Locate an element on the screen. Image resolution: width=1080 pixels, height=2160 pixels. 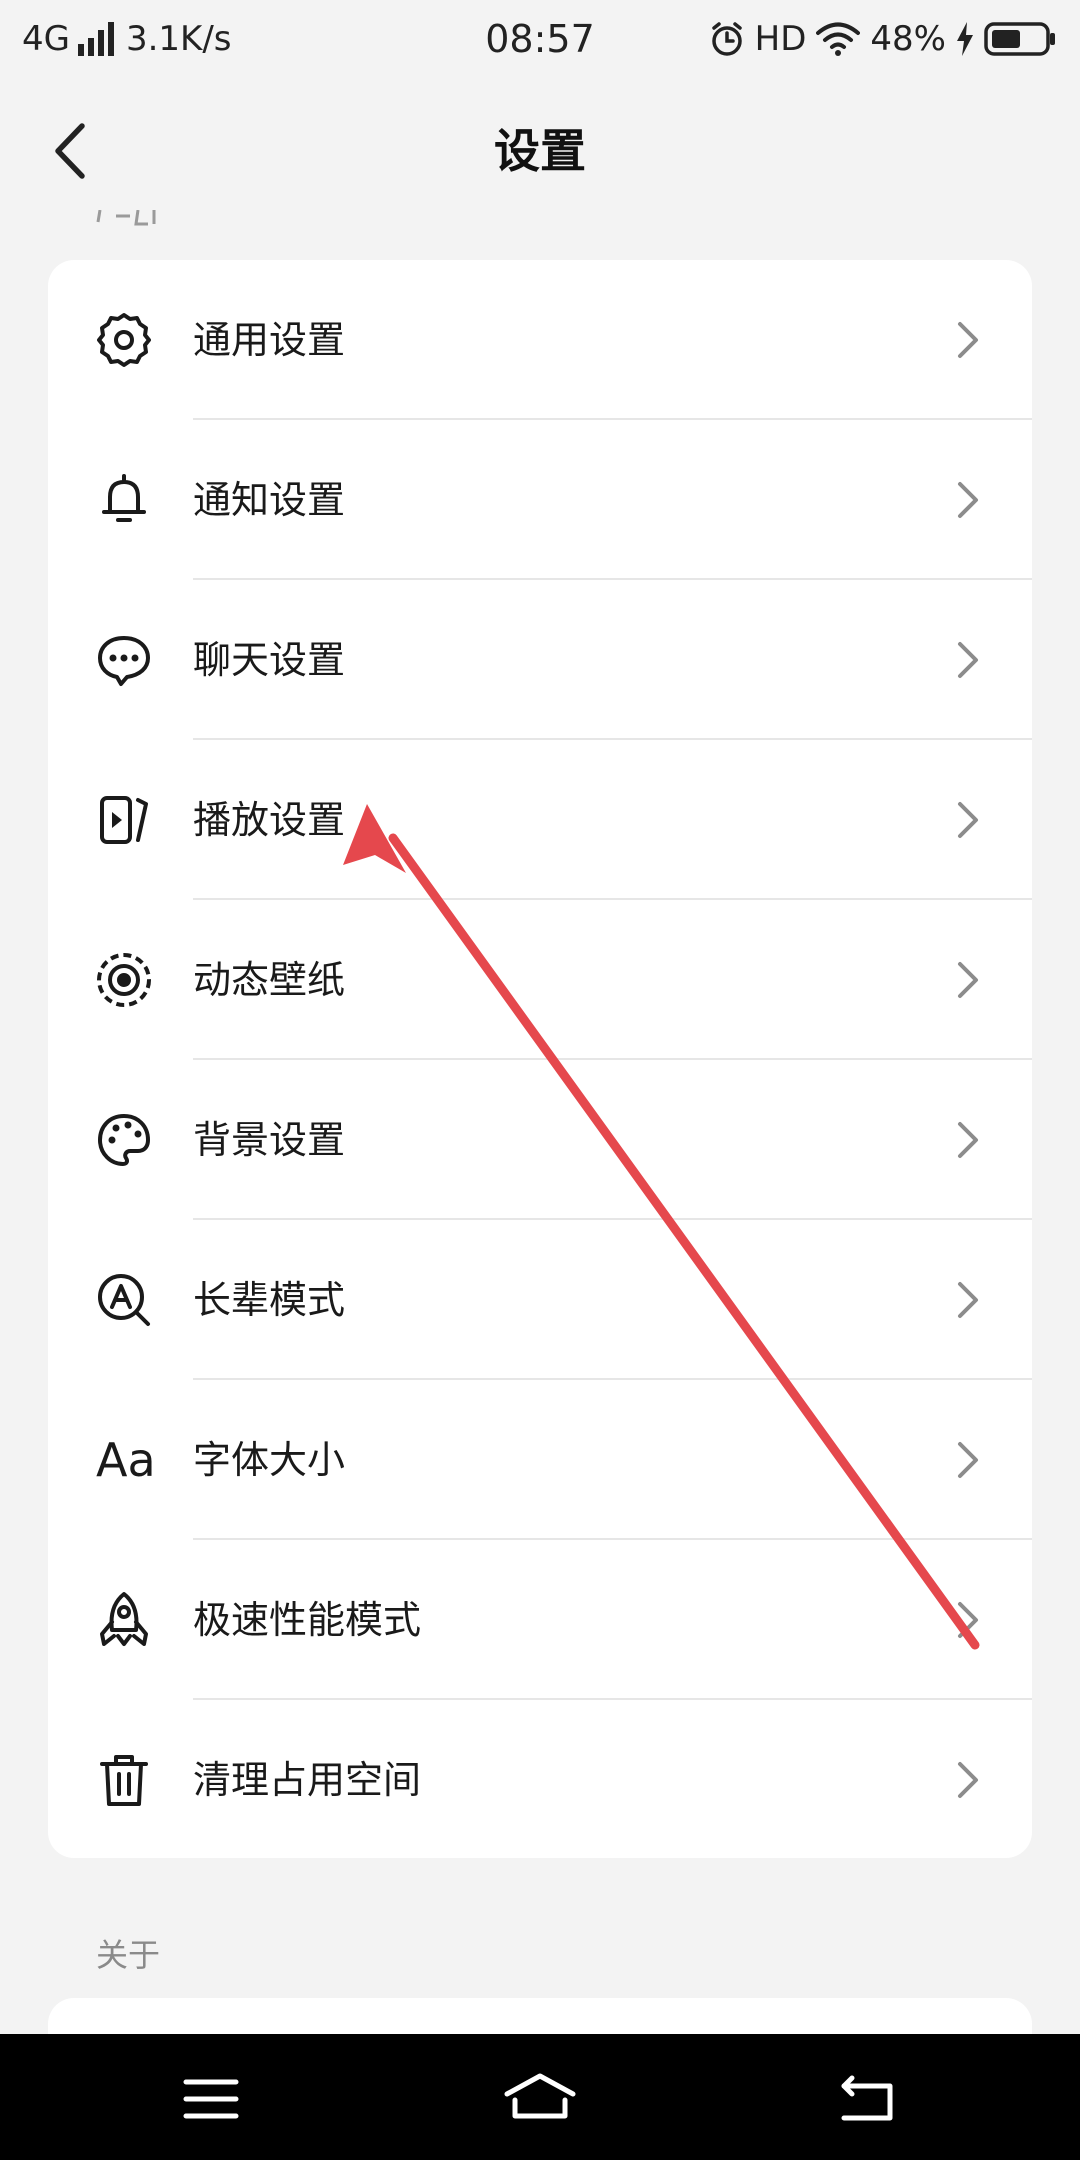
setting-label: 播放设置 is located at coordinates (269, 820).